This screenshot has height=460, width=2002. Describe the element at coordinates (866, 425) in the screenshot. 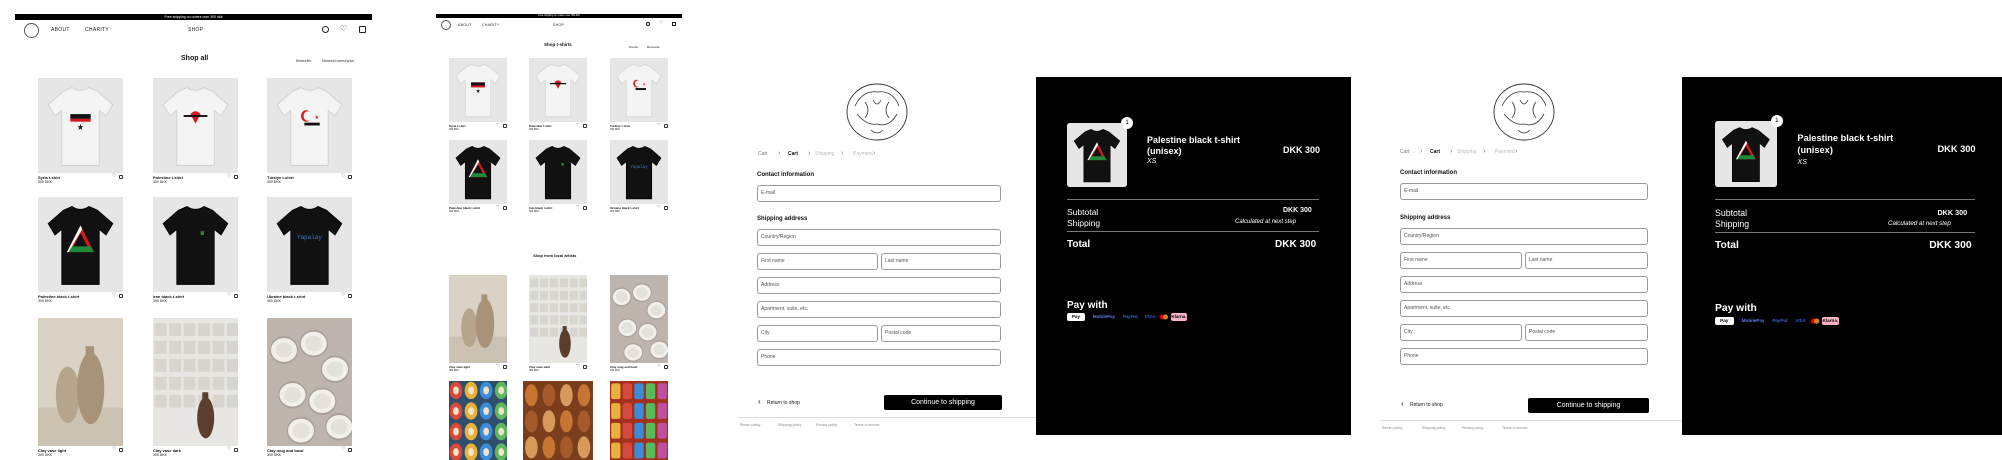

I see `footer-link: Terms of service` at that location.